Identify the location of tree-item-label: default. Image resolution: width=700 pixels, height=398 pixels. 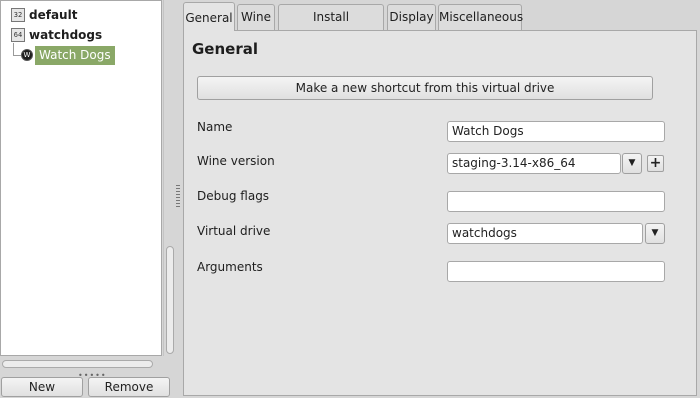
(53, 15).